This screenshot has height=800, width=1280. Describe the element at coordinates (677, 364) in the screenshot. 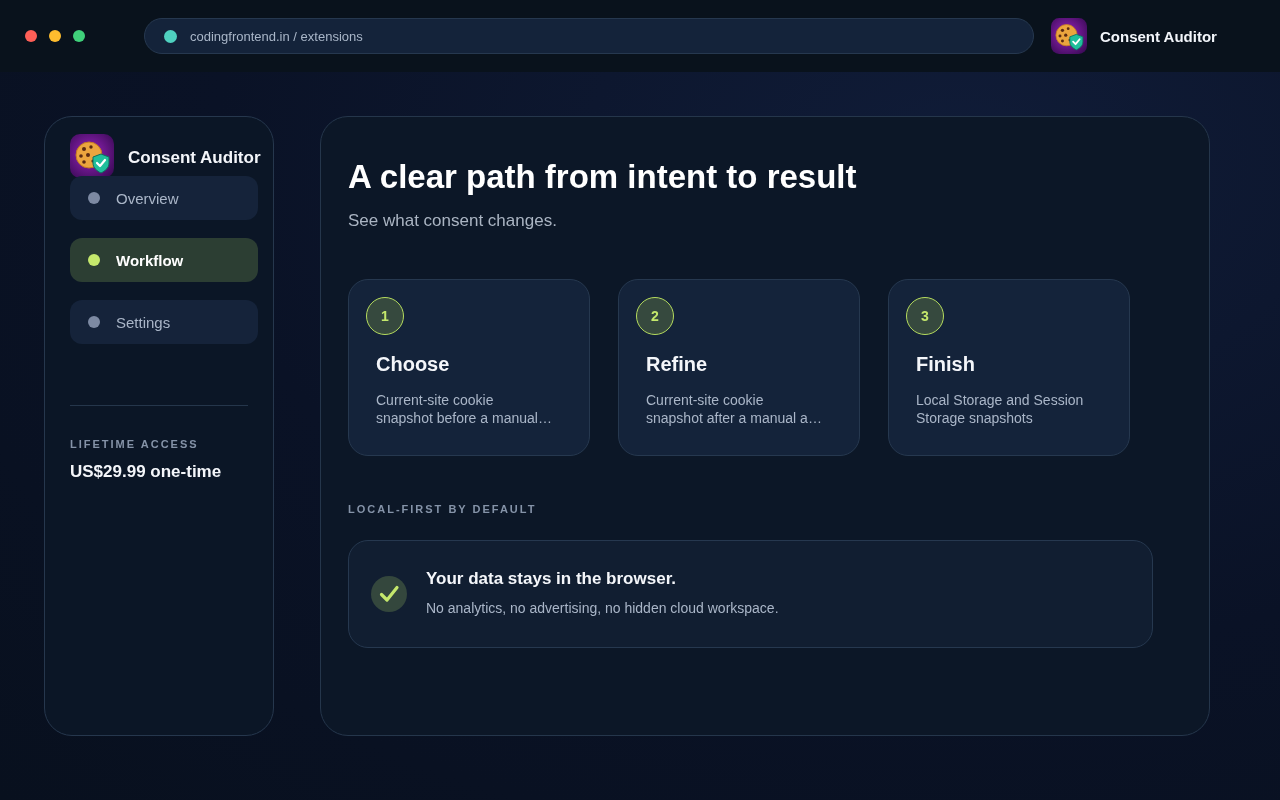

I see `step-title: Refine` at that location.